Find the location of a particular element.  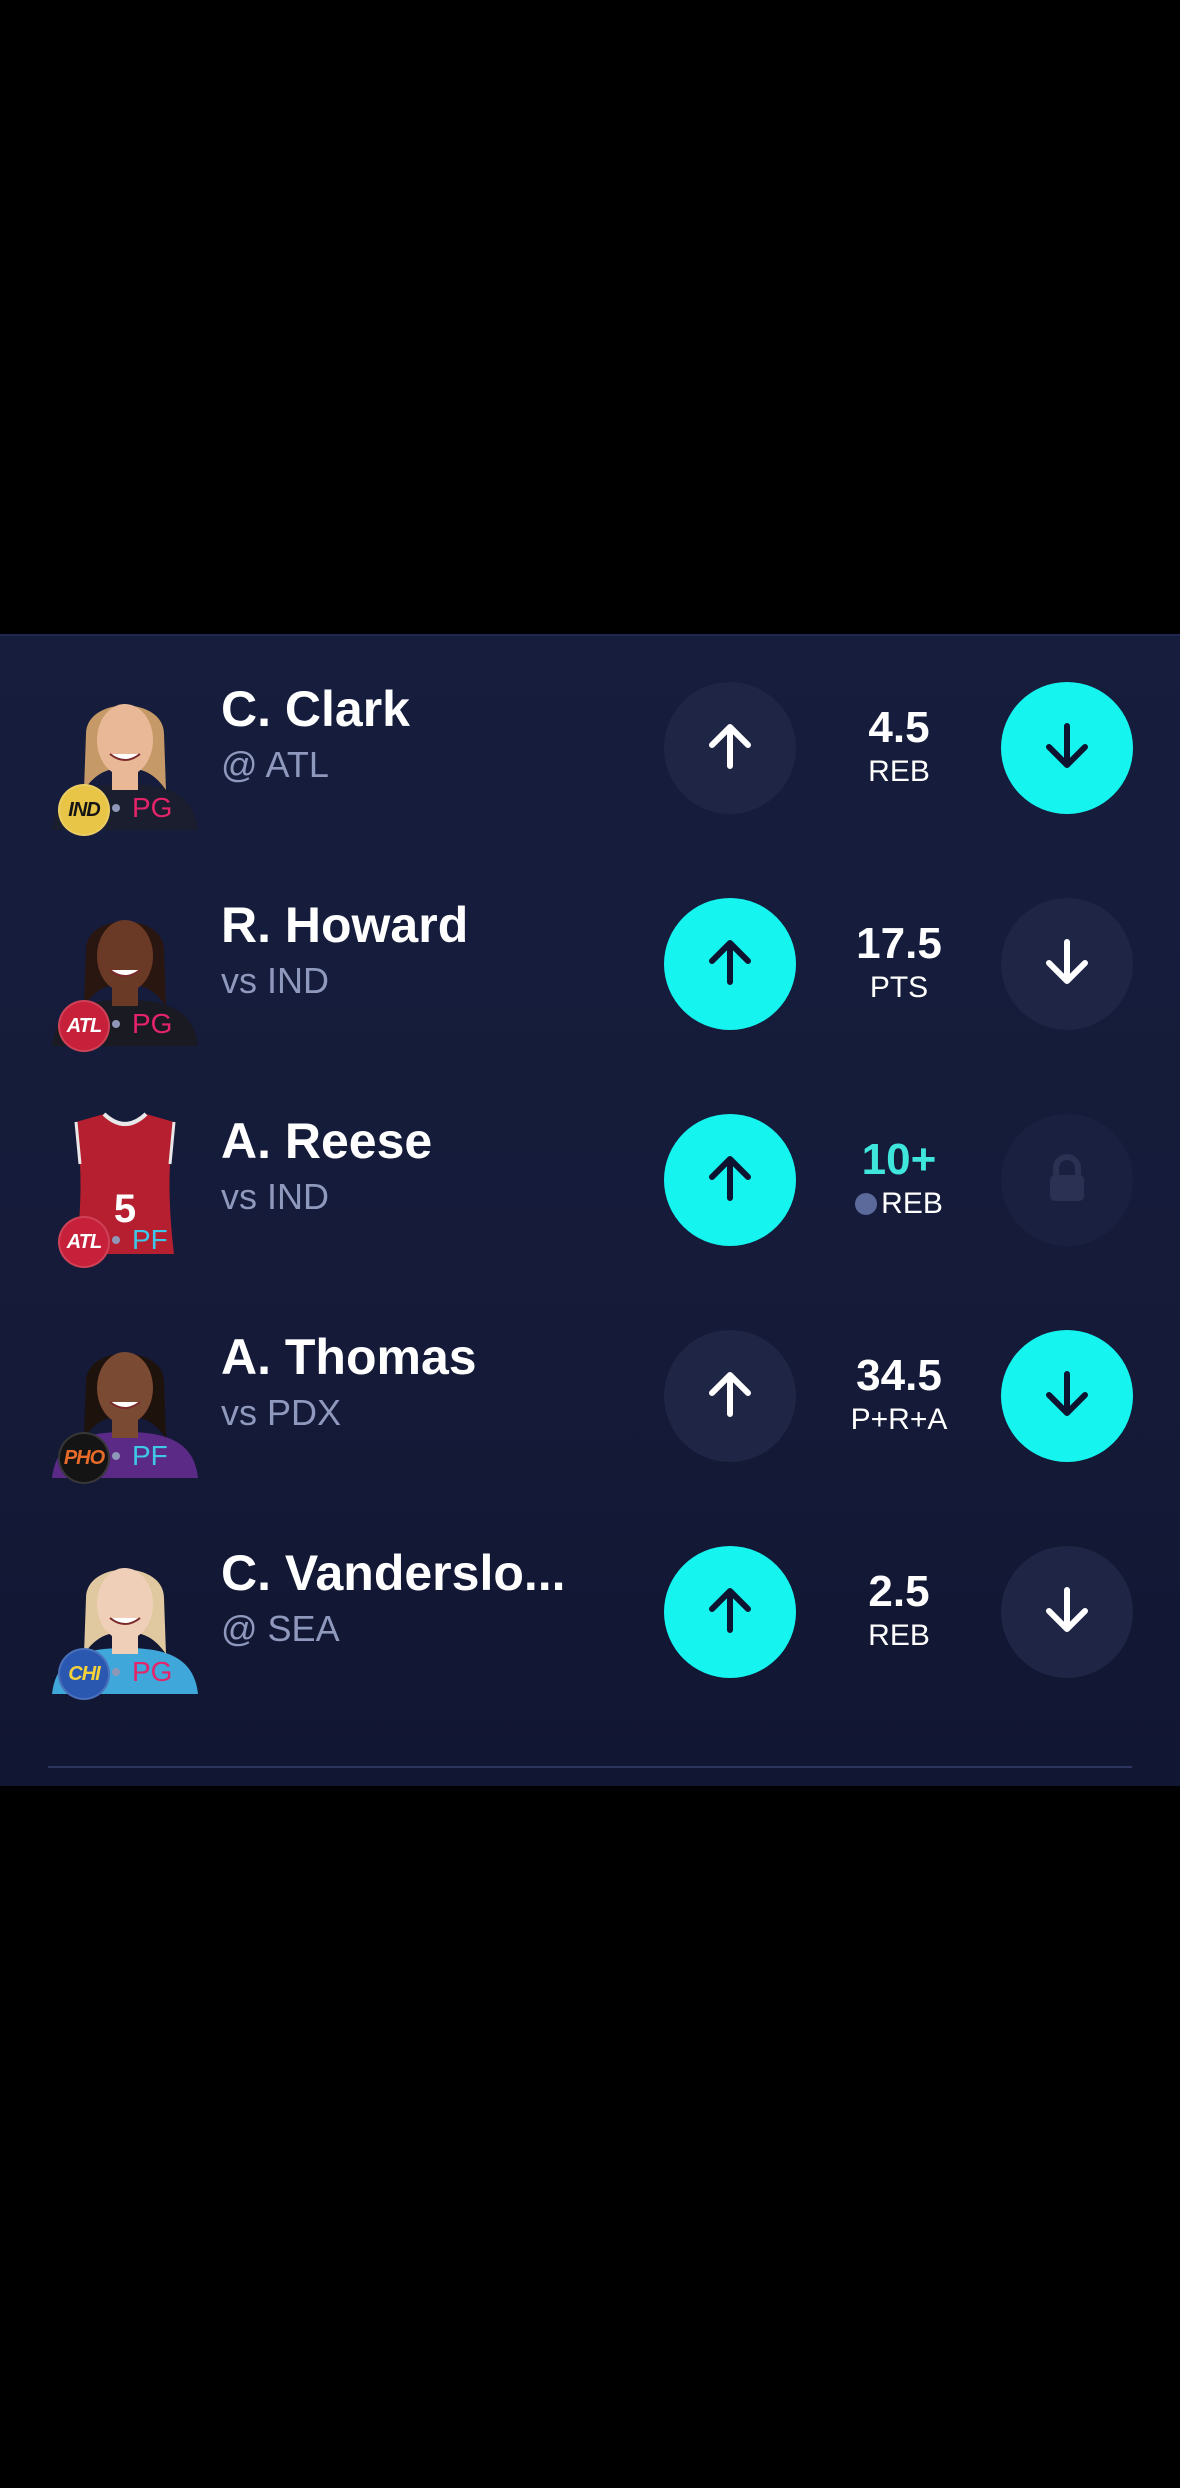

opponent-label: vs PDX is located at coordinates (281, 1412).